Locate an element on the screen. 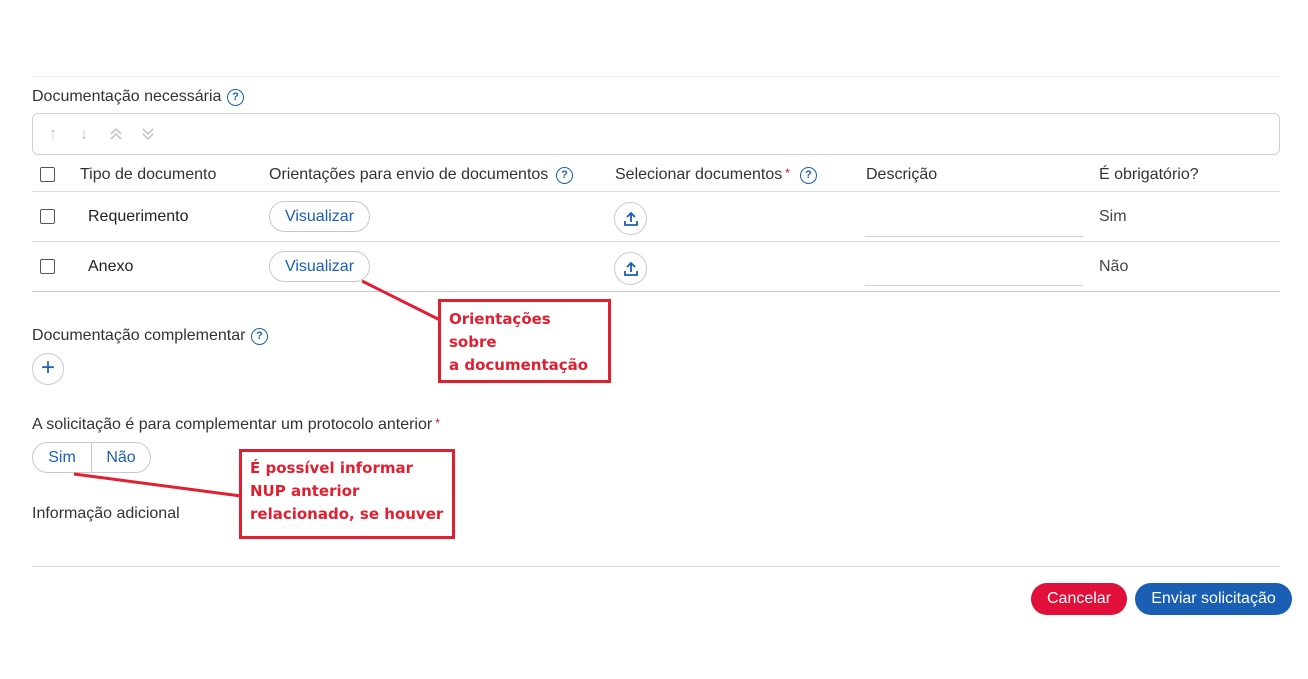 The height and width of the screenshot is (679, 1308). column-header-tipo: Tipo de documento is located at coordinates (148, 174).